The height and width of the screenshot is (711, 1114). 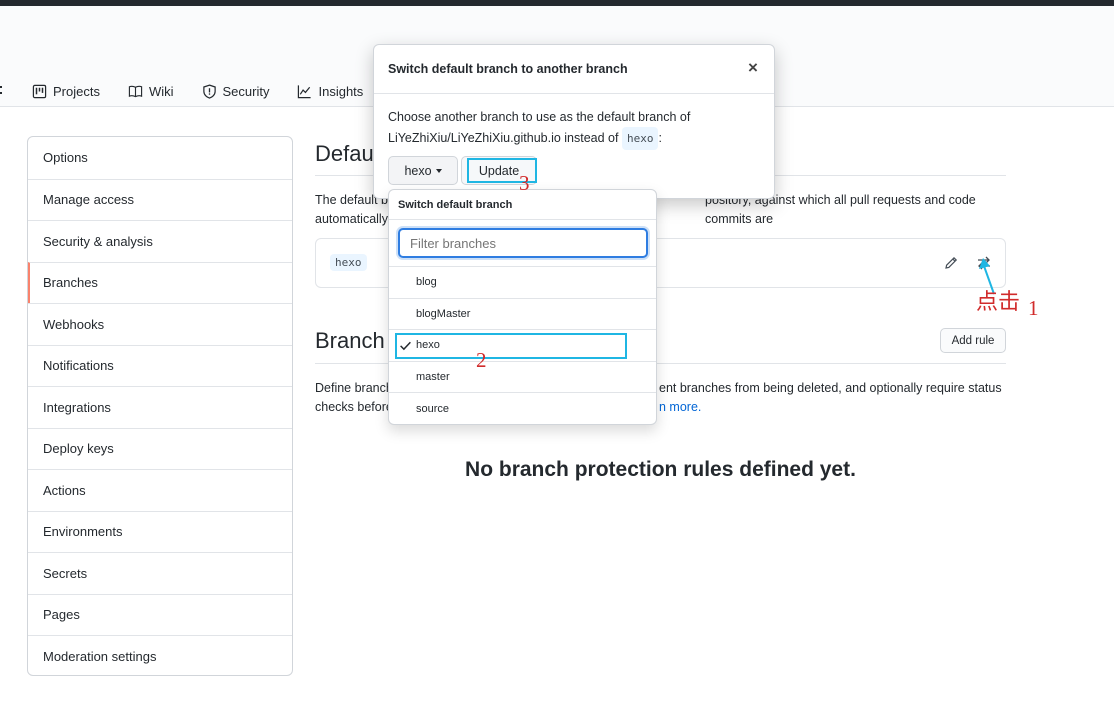 I want to click on shield-icon, so click(x=209, y=91).